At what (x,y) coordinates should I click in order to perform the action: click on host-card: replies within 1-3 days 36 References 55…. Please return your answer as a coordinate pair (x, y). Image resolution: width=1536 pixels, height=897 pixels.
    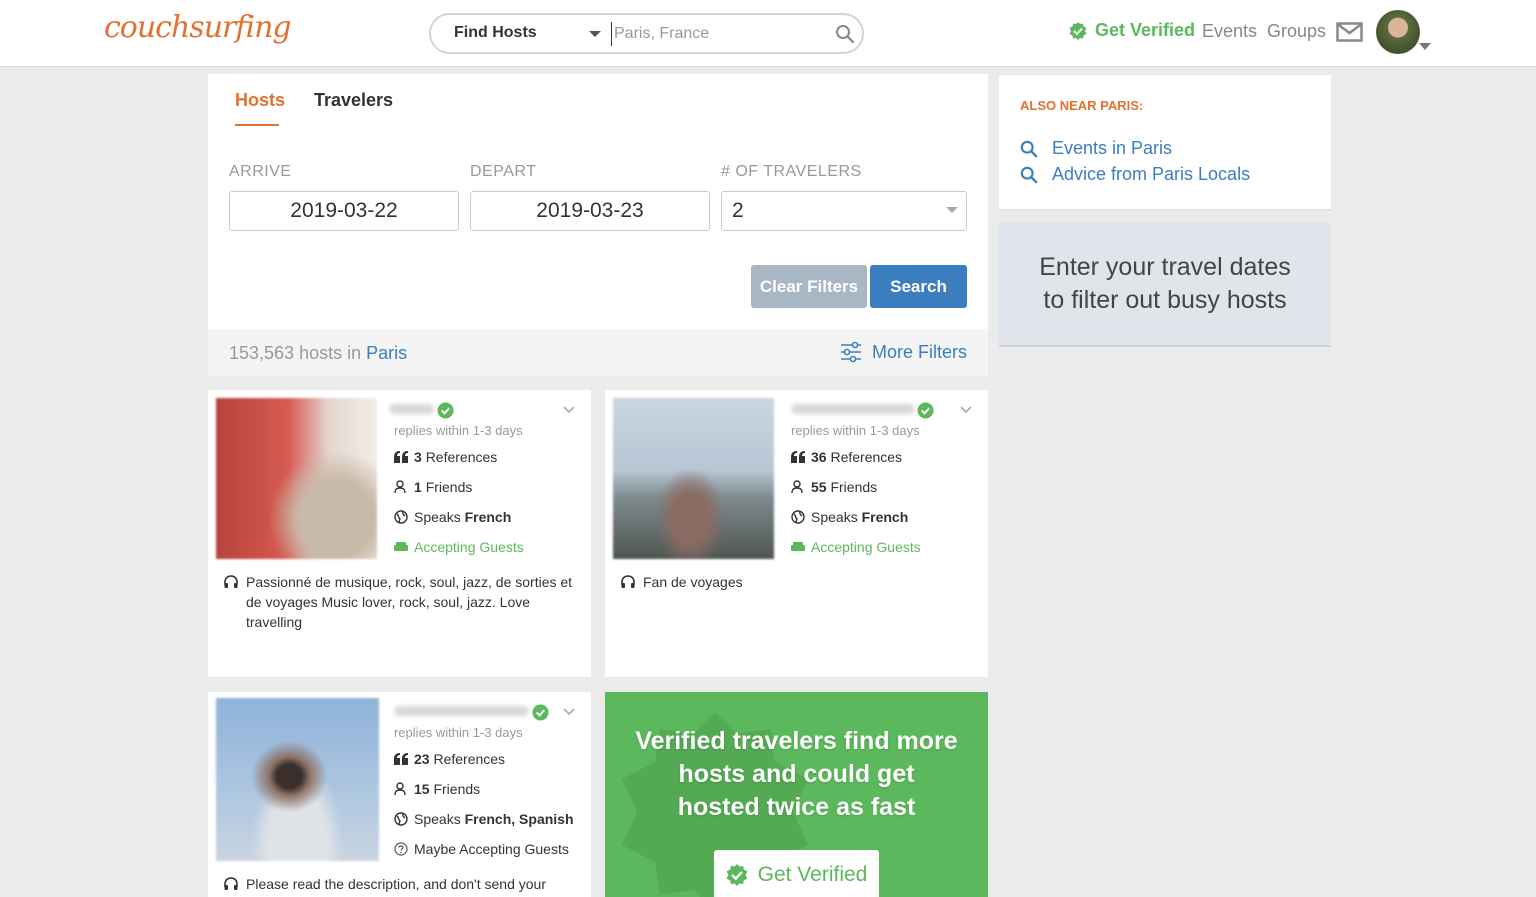
    Looking at the image, I should click on (796, 533).